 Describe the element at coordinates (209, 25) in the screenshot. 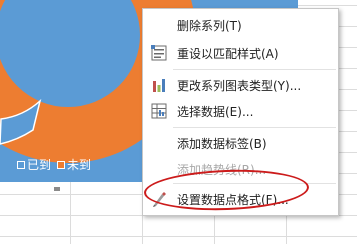

I see `menu-item-label: 删除系列(T)` at that location.